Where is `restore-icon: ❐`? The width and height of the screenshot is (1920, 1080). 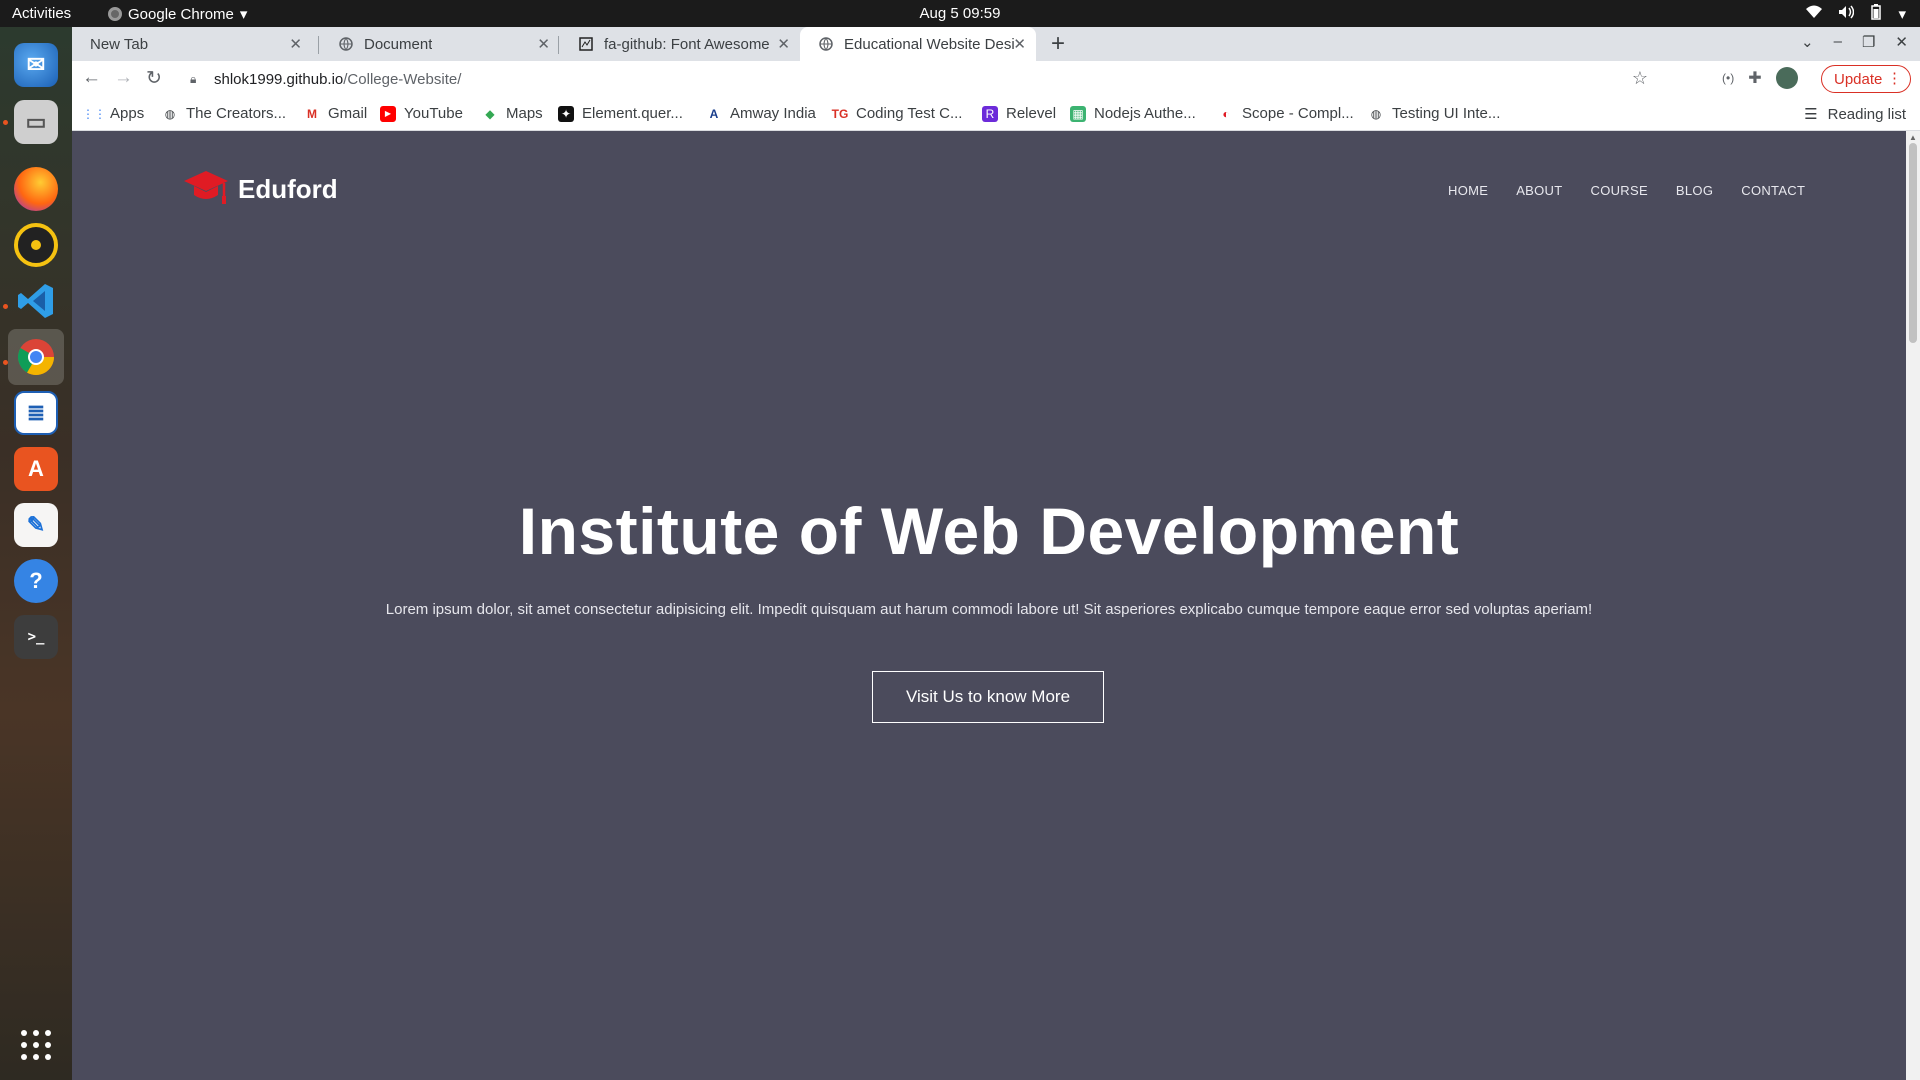
restore-icon: ❐ is located at coordinates (1868, 42).